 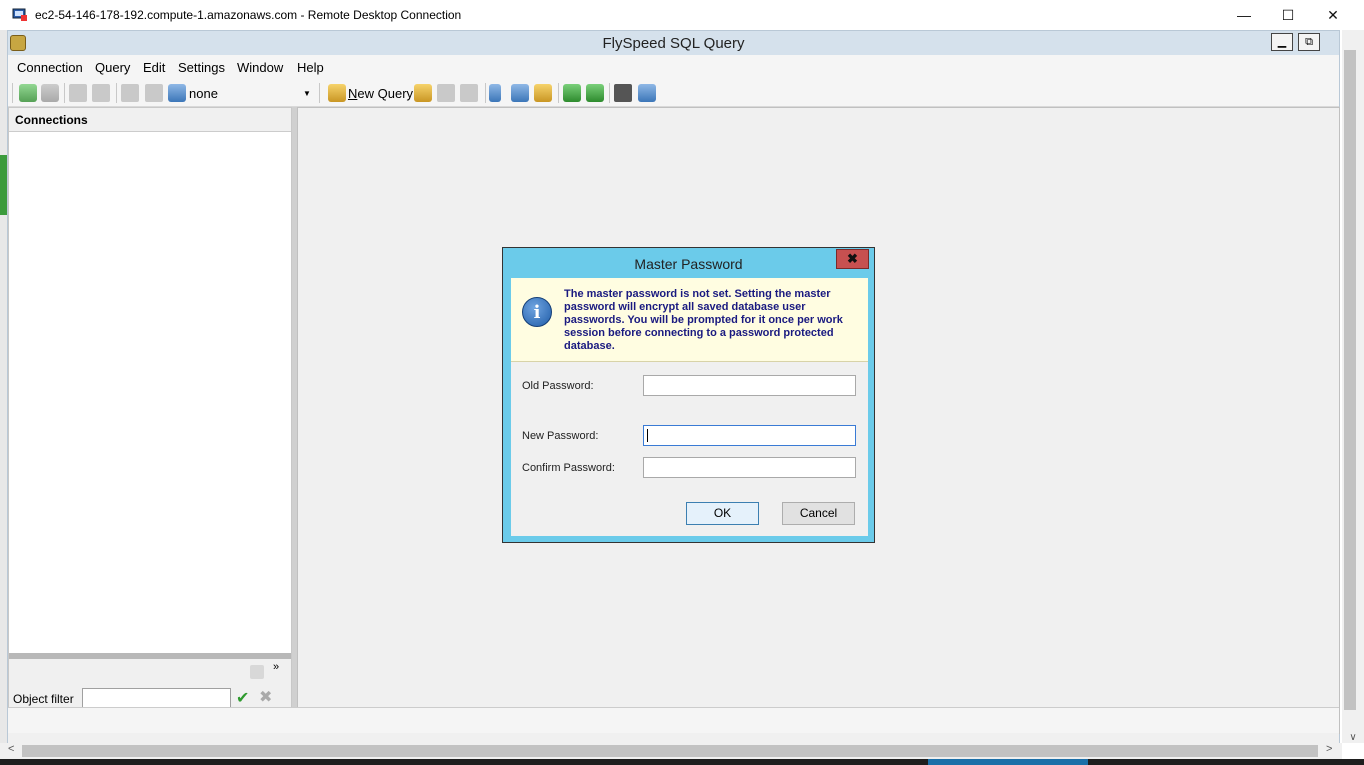 What do you see at coordinates (543, 93) in the screenshot?
I see `paste-icon` at bounding box center [543, 93].